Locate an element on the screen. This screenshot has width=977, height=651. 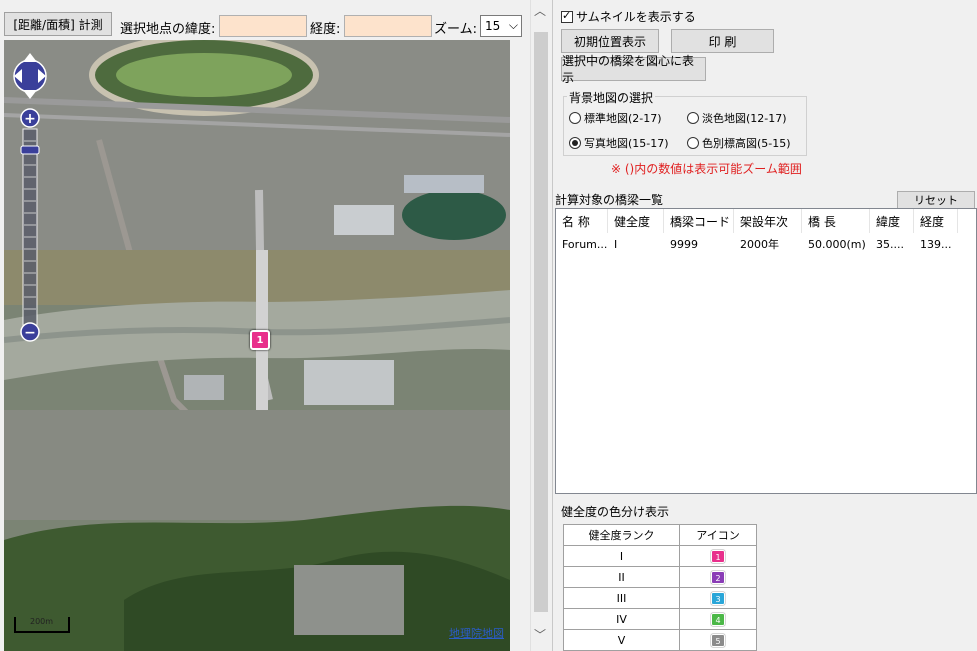
chevron-down-icon: ⌵ is located at coordinates (513, 25).